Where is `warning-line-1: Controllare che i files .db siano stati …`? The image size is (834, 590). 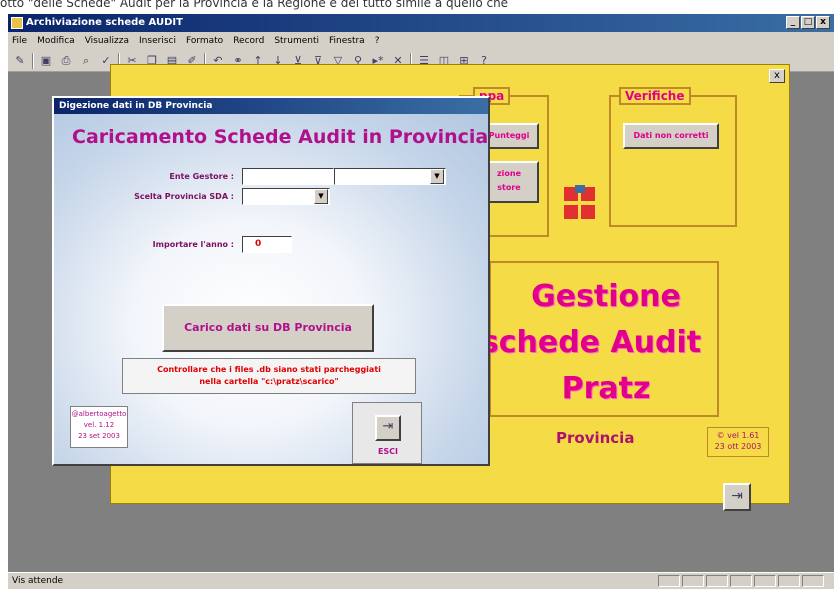 warning-line-1: Controllare che i files .db siano stati … is located at coordinates (269, 369).